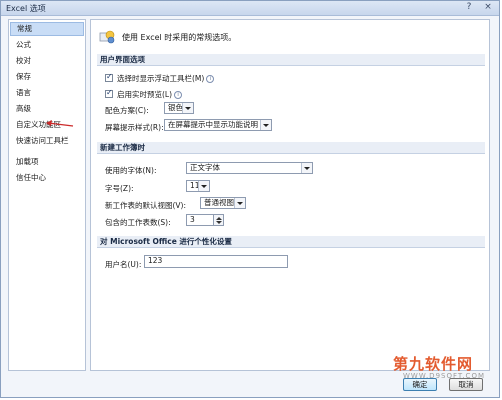 The height and width of the screenshot is (400, 502). Describe the element at coordinates (291, 148) in the screenshot. I see `section-new-workbook: 新建工作簿时` at that location.